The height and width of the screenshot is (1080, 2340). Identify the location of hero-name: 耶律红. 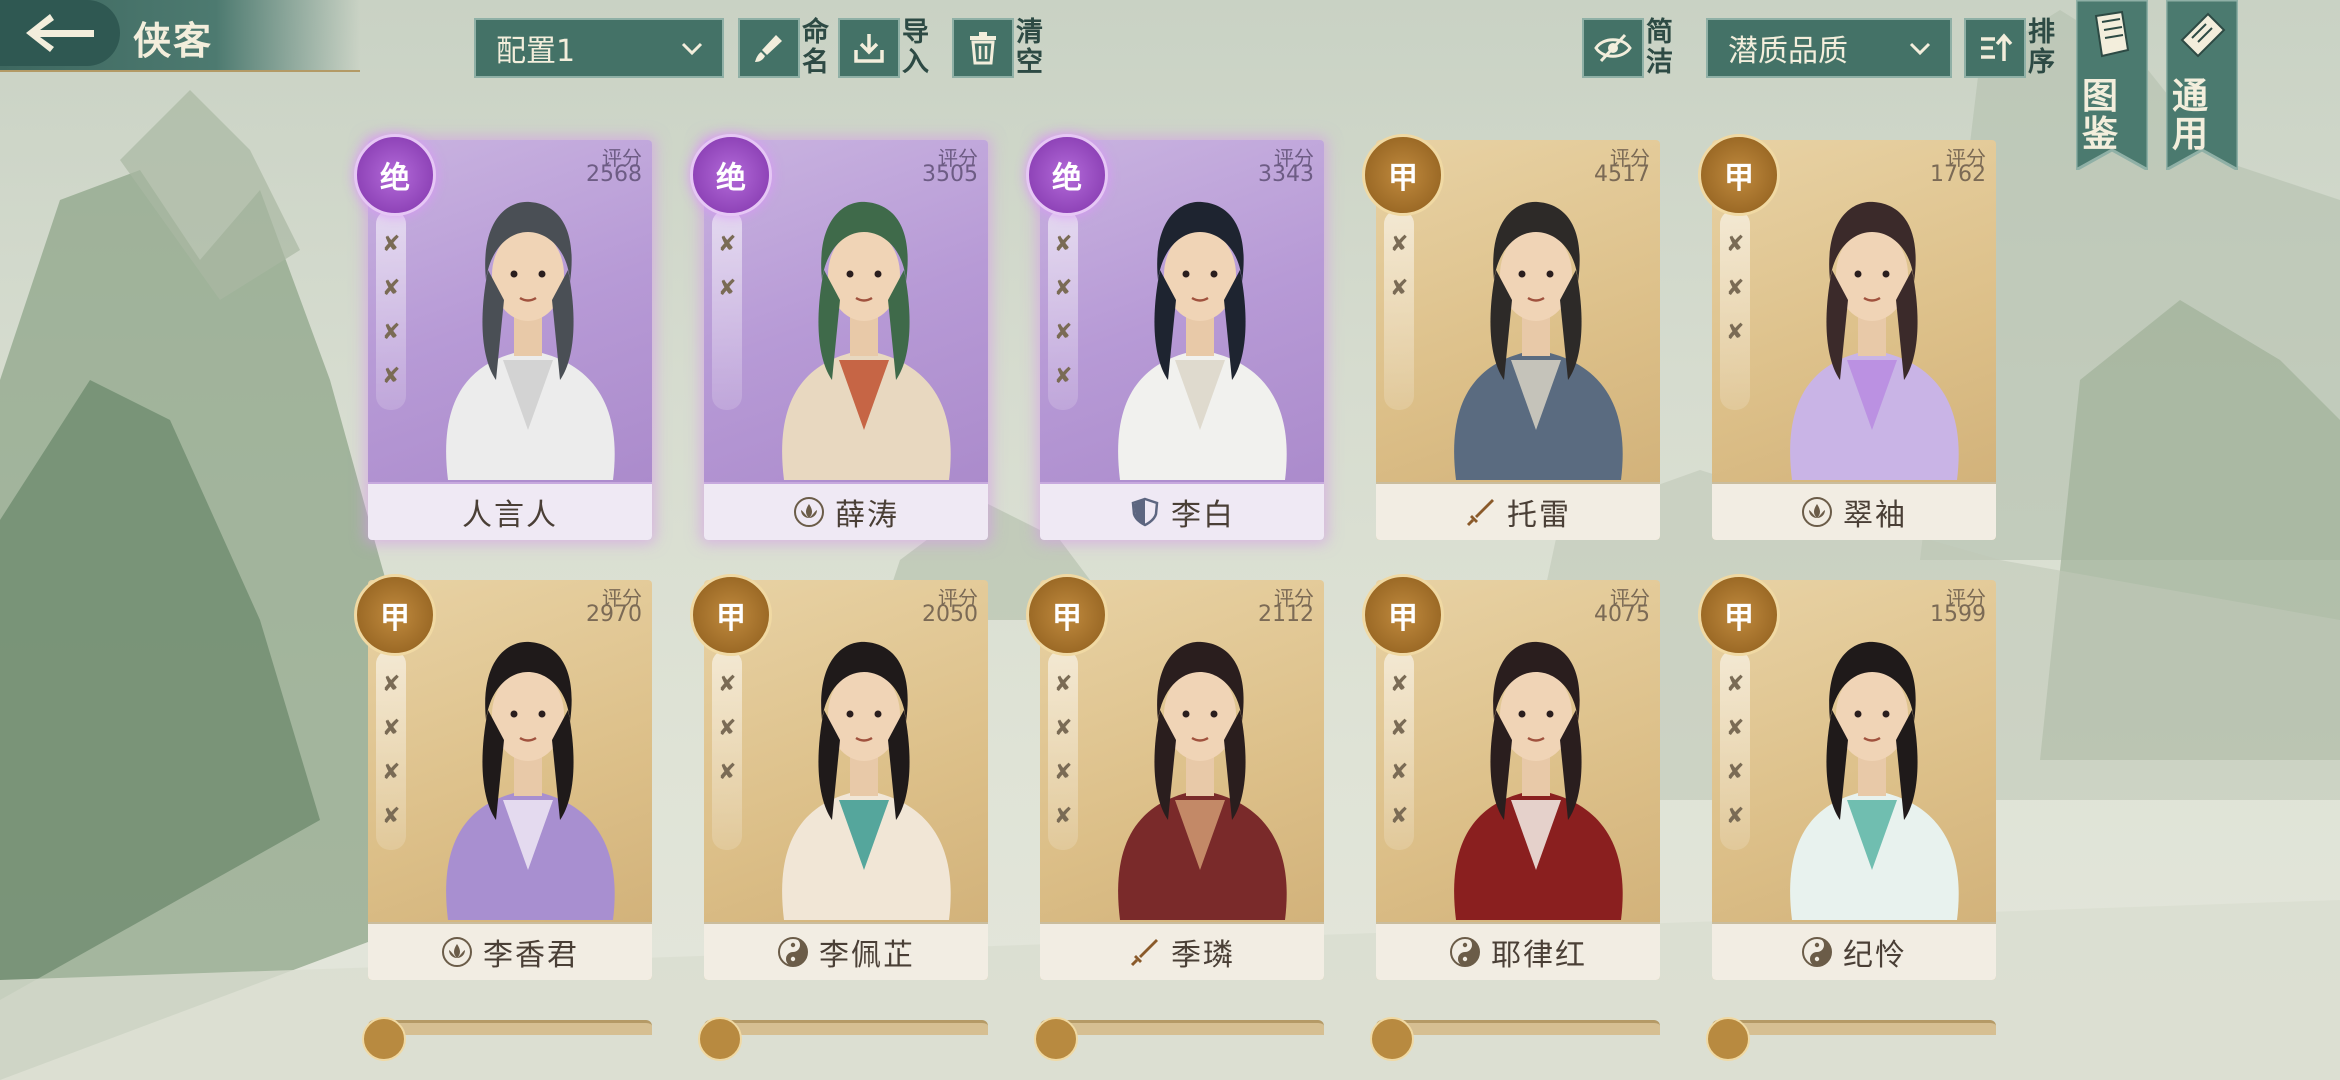
(1539, 955).